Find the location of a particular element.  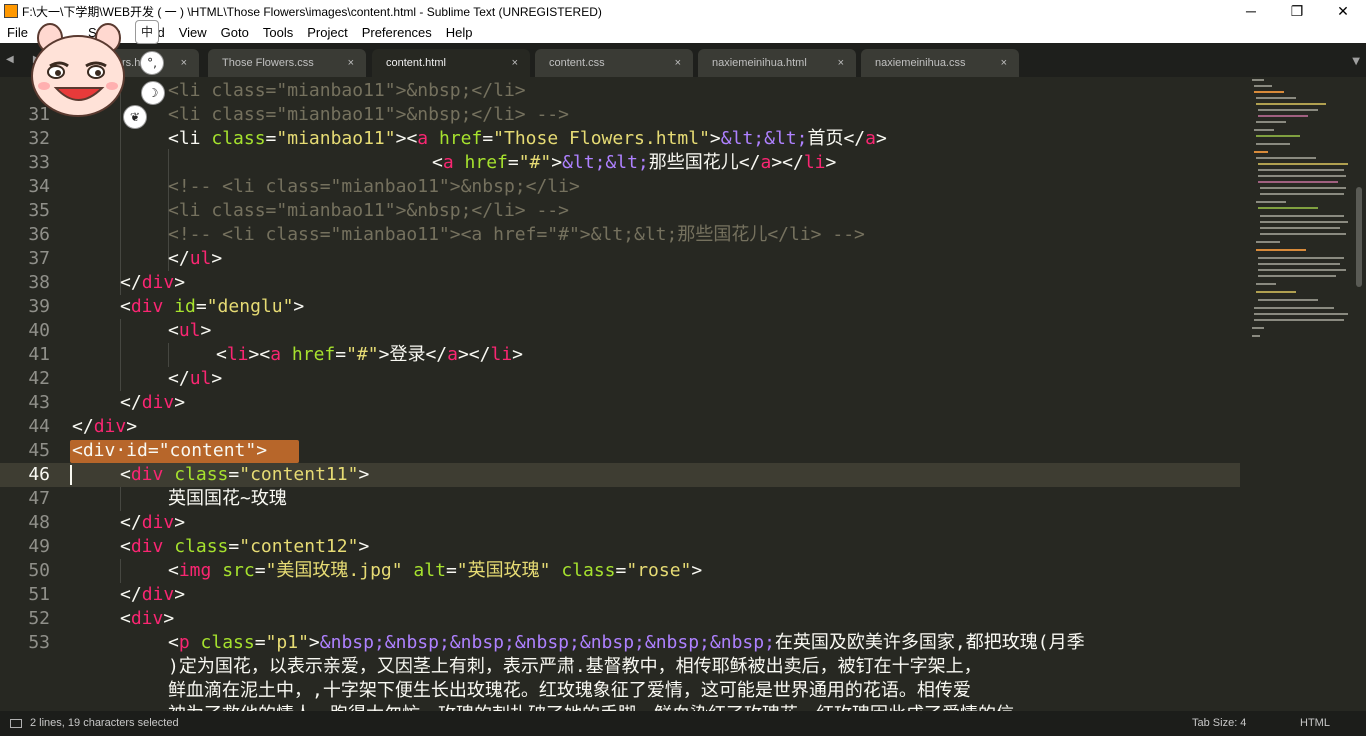

line-number: 32 is located at coordinates (39, 138).